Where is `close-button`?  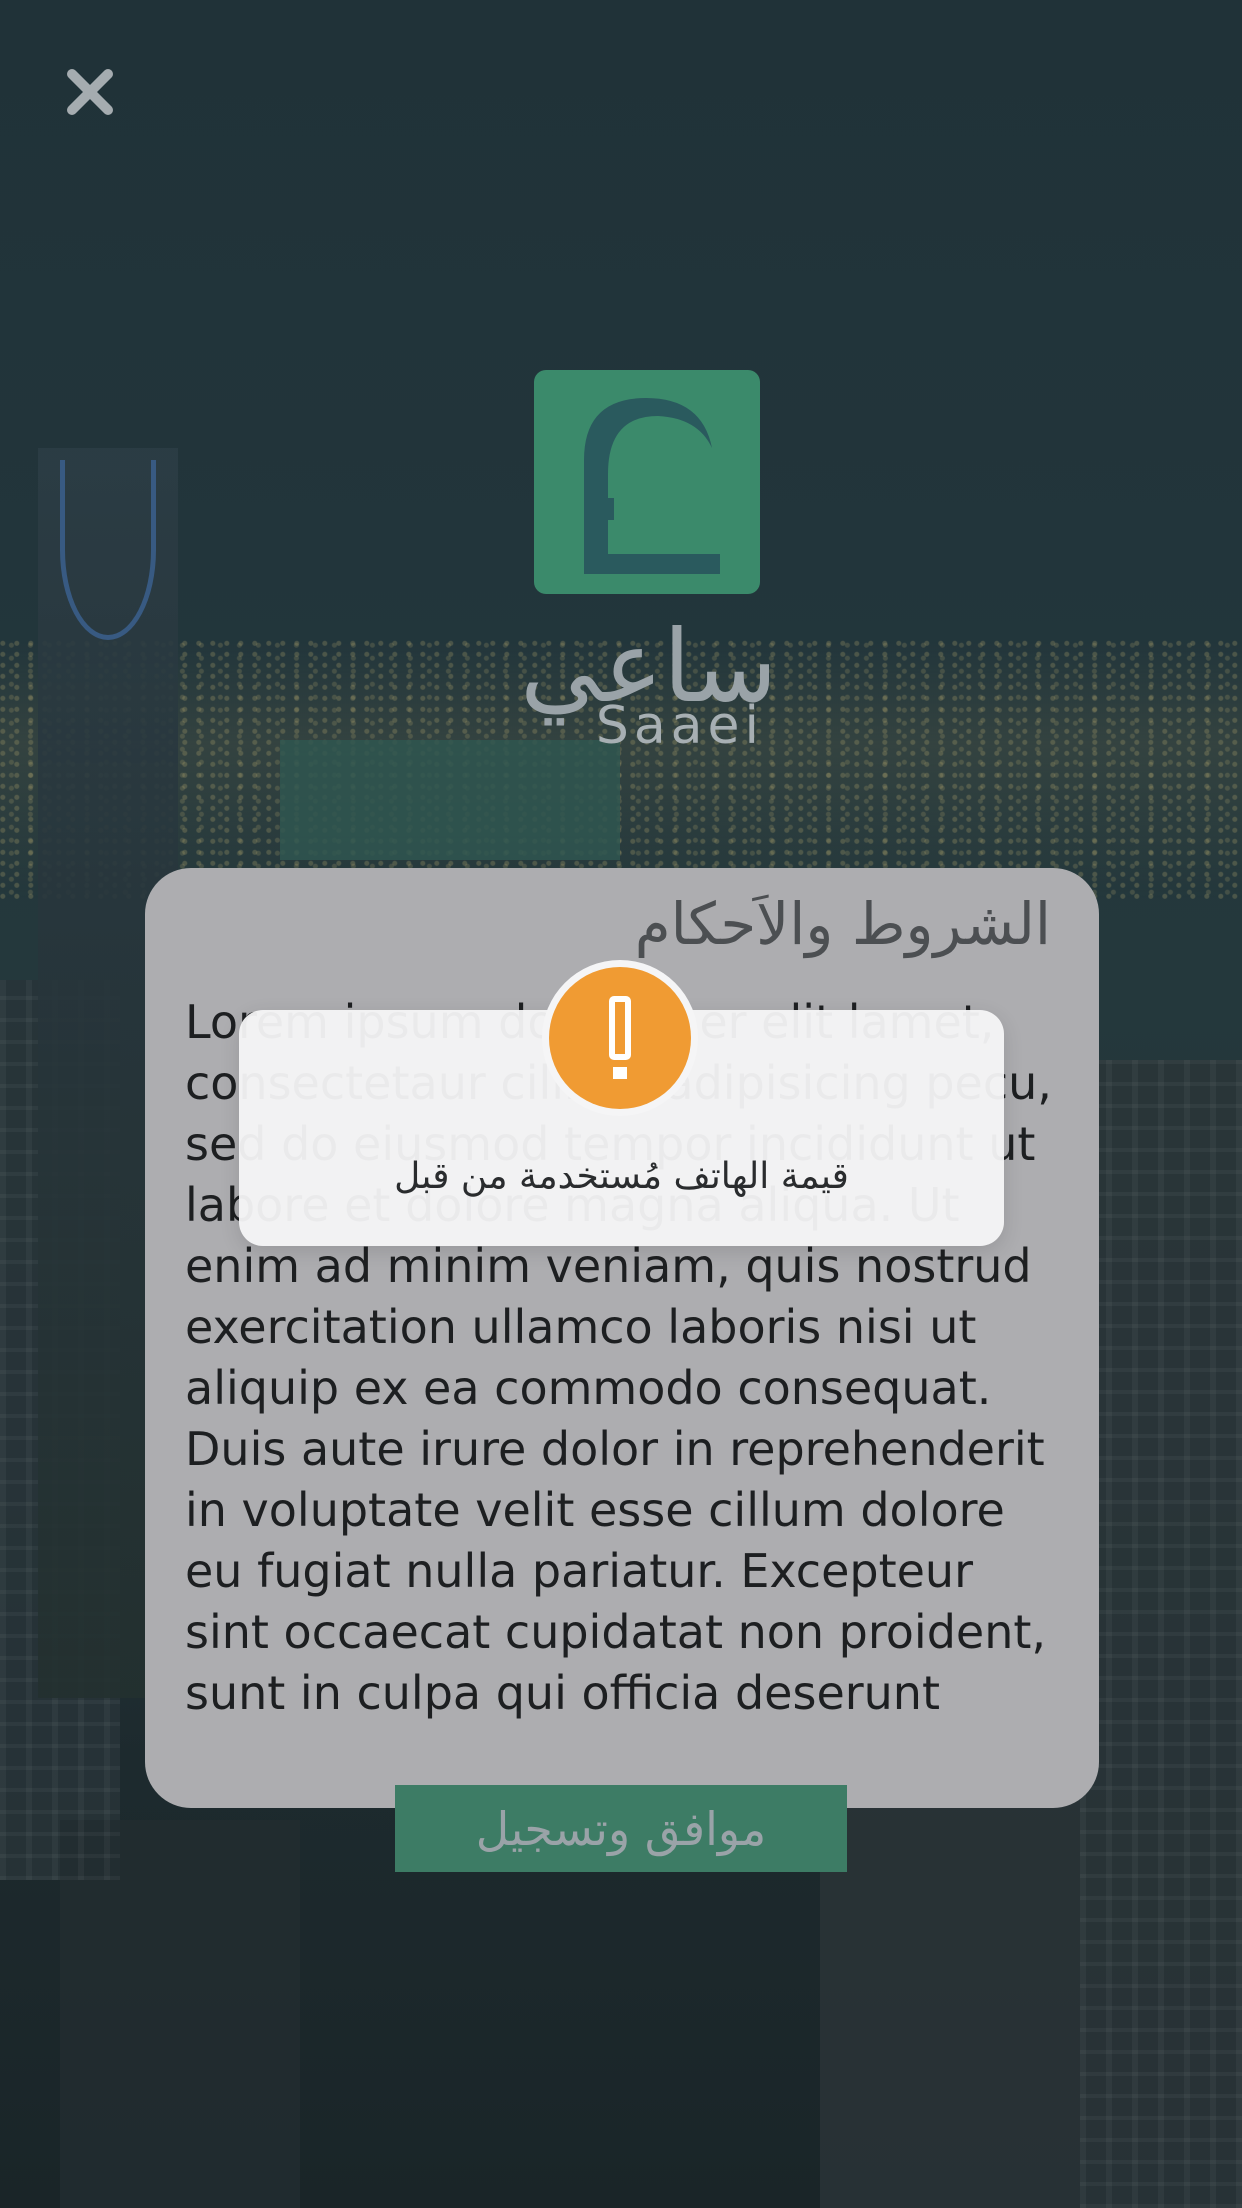
close-button is located at coordinates (90, 92).